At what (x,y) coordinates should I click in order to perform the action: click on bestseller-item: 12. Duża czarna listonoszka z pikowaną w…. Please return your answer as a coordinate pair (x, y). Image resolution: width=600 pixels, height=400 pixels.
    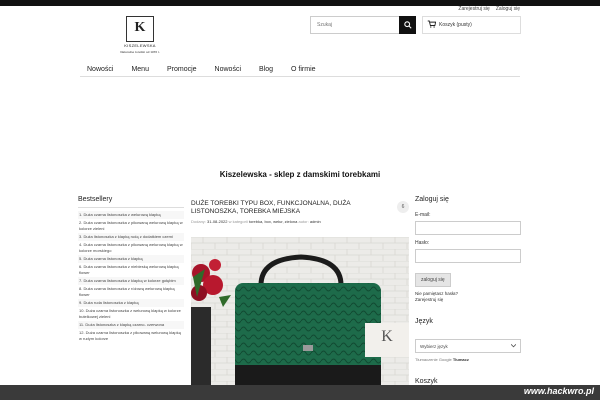
    Looking at the image, I should click on (131, 336).